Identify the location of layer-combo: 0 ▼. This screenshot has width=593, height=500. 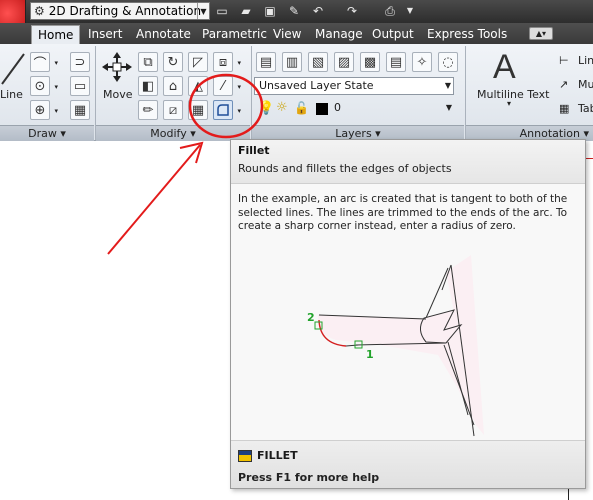
(392, 109).